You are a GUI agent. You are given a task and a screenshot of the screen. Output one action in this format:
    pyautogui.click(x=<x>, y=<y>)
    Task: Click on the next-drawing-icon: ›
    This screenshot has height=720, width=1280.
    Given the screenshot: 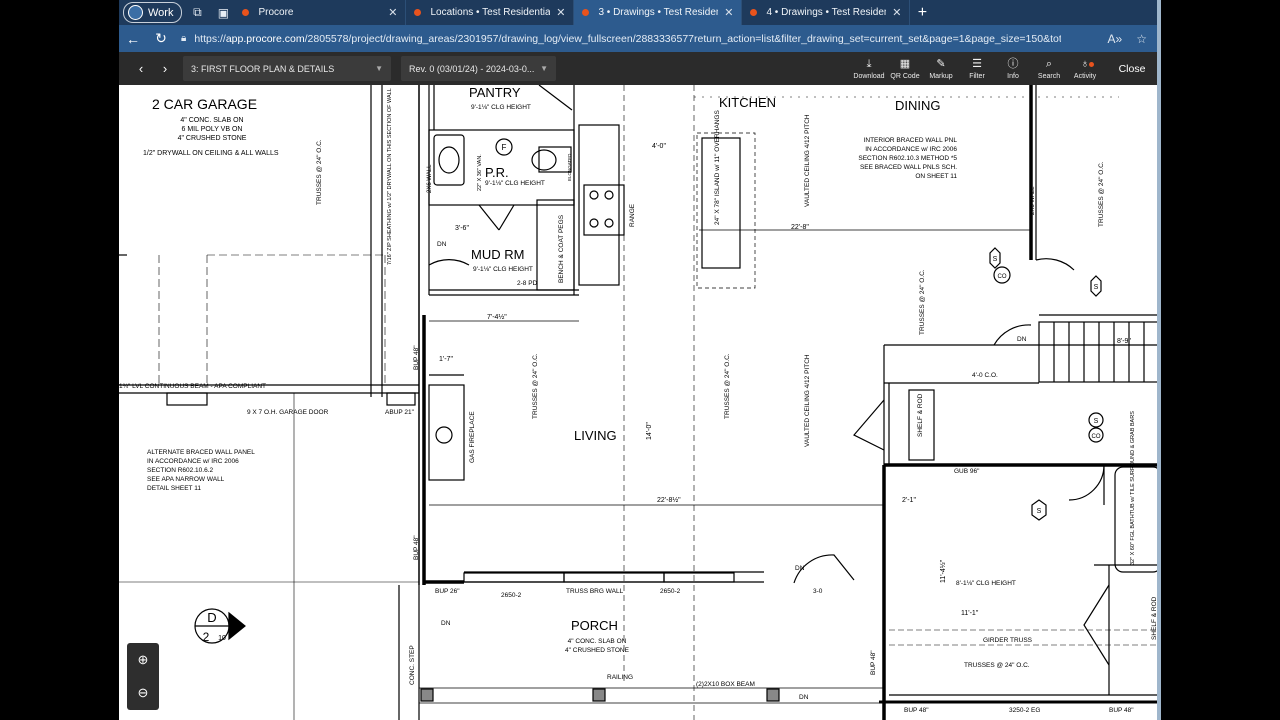 What is the action you would take?
    pyautogui.click(x=165, y=68)
    